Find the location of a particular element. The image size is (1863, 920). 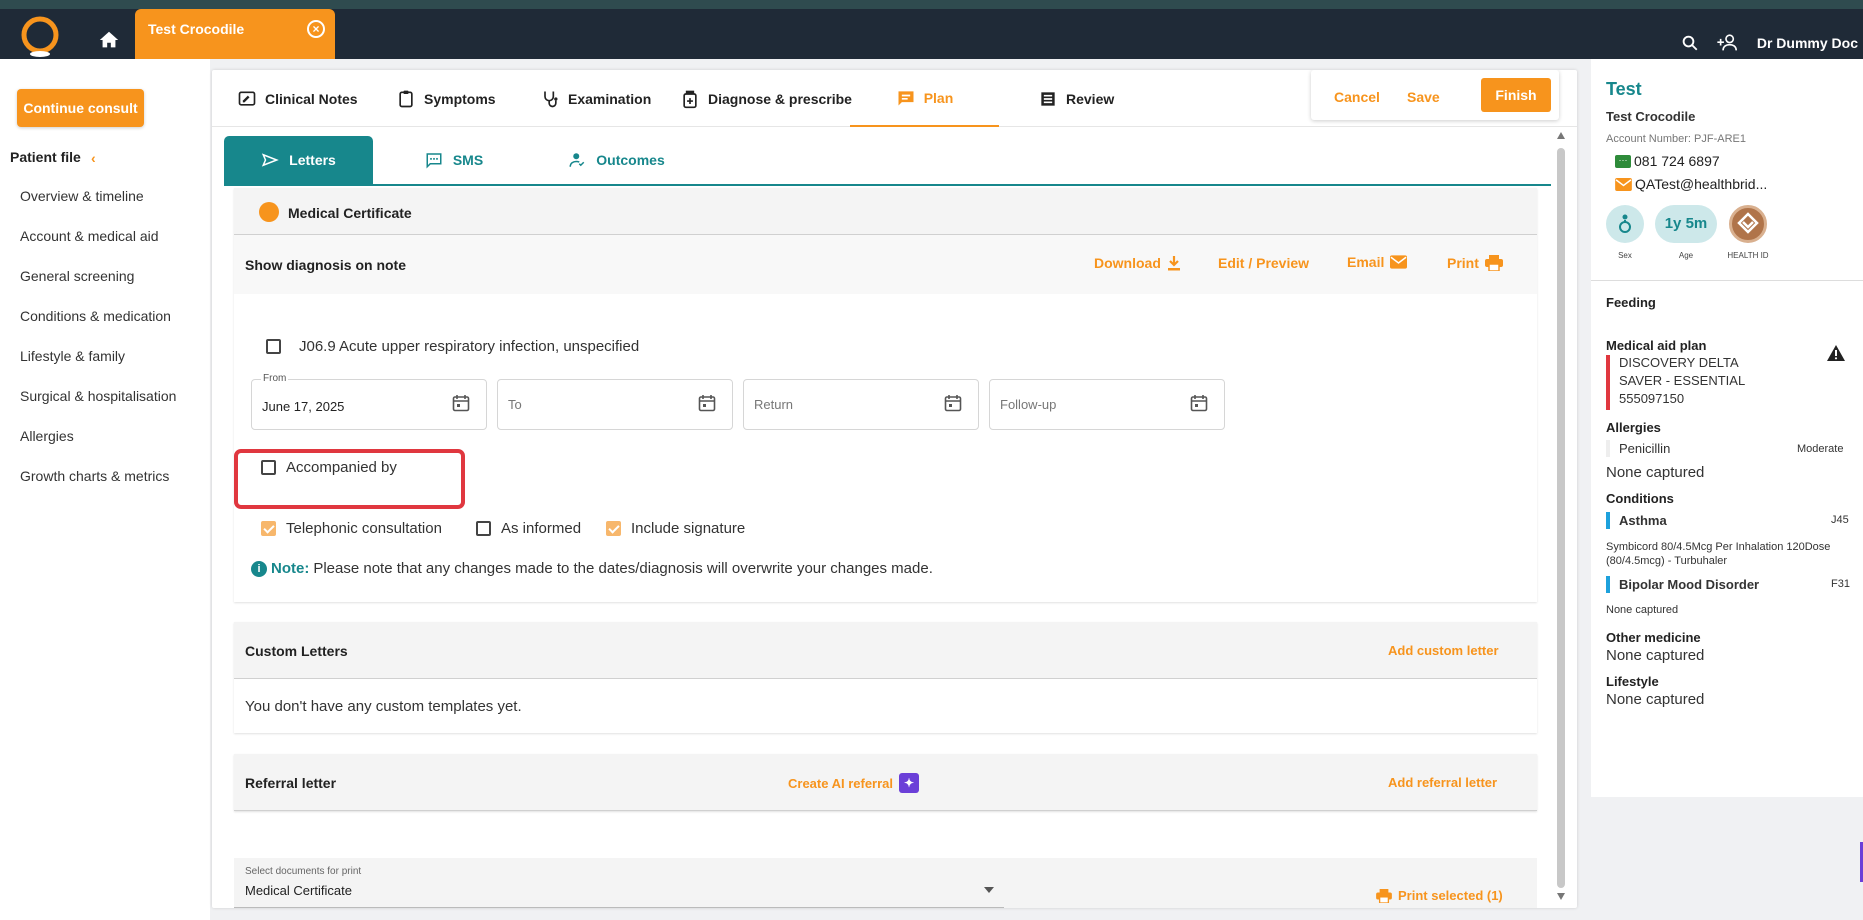

from-date-field: From June 17, 2025 is located at coordinates (369, 401).